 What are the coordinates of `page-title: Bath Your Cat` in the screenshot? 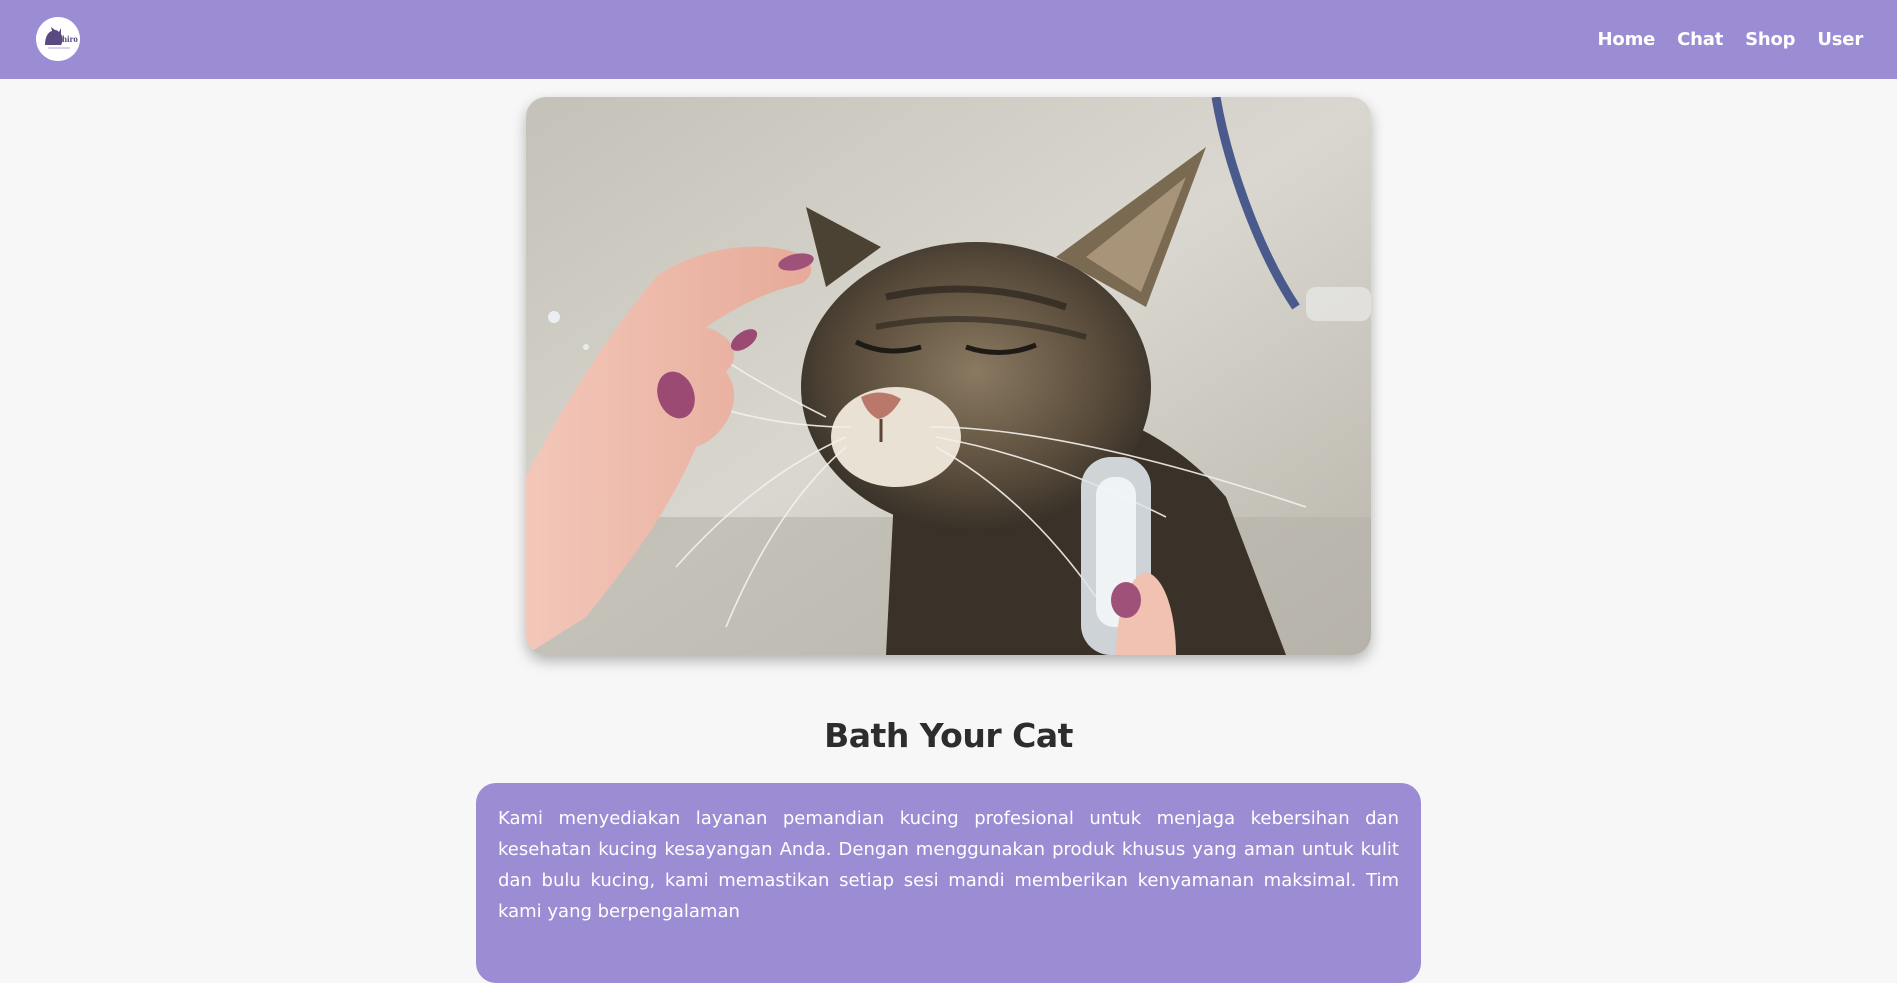 It's located at (948, 735).